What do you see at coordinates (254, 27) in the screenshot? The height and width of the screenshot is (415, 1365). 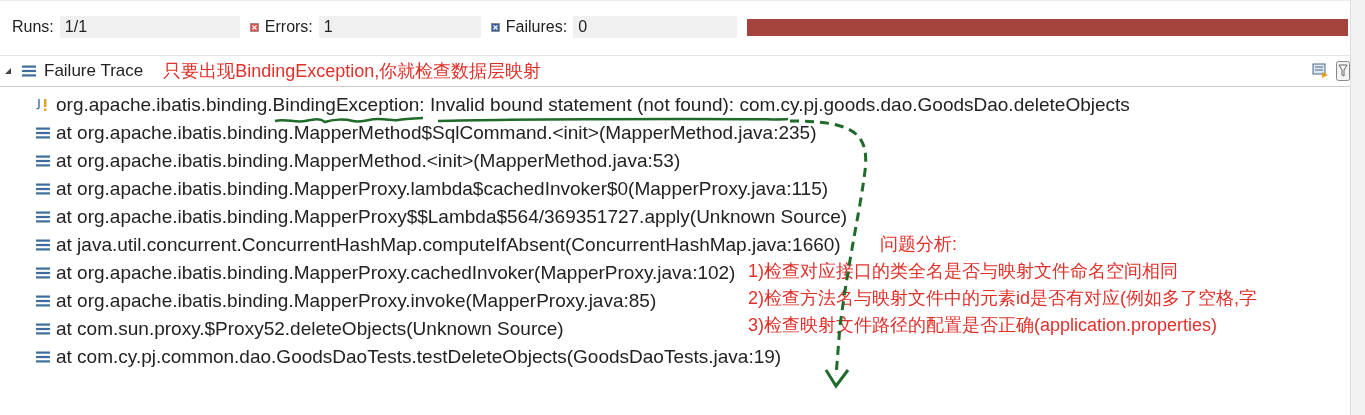 I see `error-icon` at bounding box center [254, 27].